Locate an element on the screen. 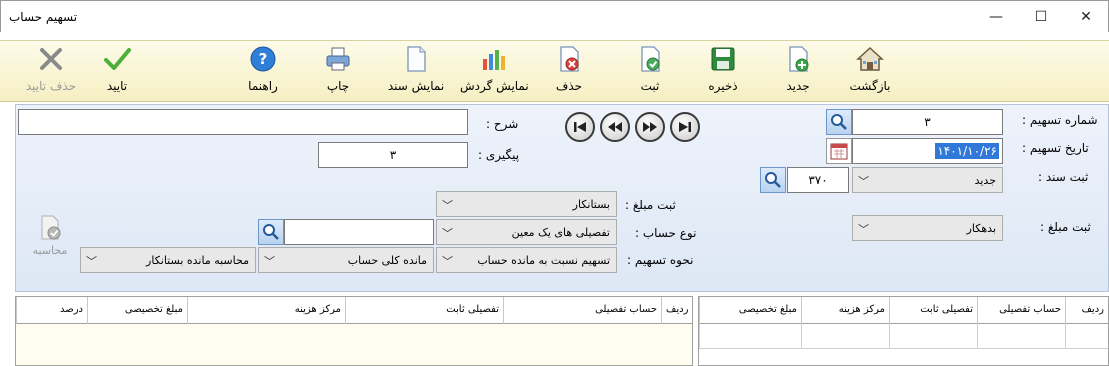 The height and width of the screenshot is (366, 1109). window-title: تسهیم حساب is located at coordinates (43, 17).